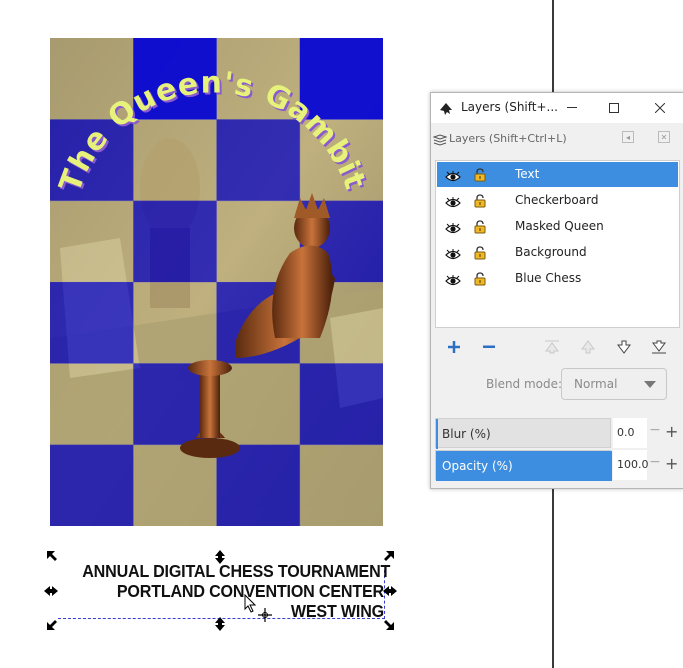  What do you see at coordinates (630, 433) in the screenshot?
I see `blur-value: 0.0` at bounding box center [630, 433].